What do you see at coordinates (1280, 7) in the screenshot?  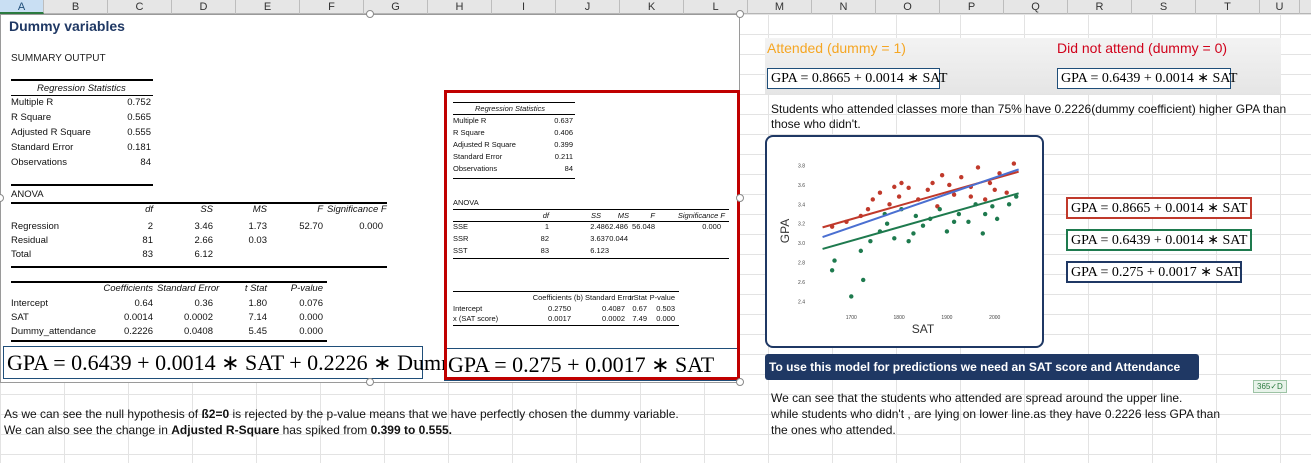 I see `column-header-u: U` at bounding box center [1280, 7].